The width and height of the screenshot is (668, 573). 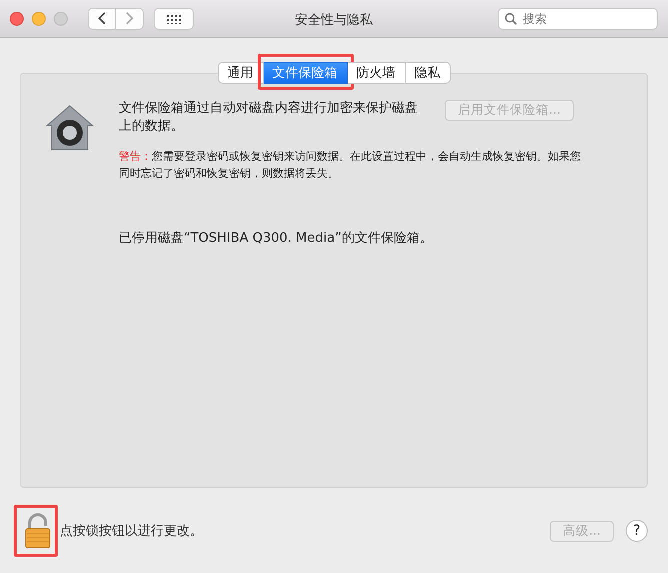 I want to click on tab: 防火墙, so click(x=377, y=73).